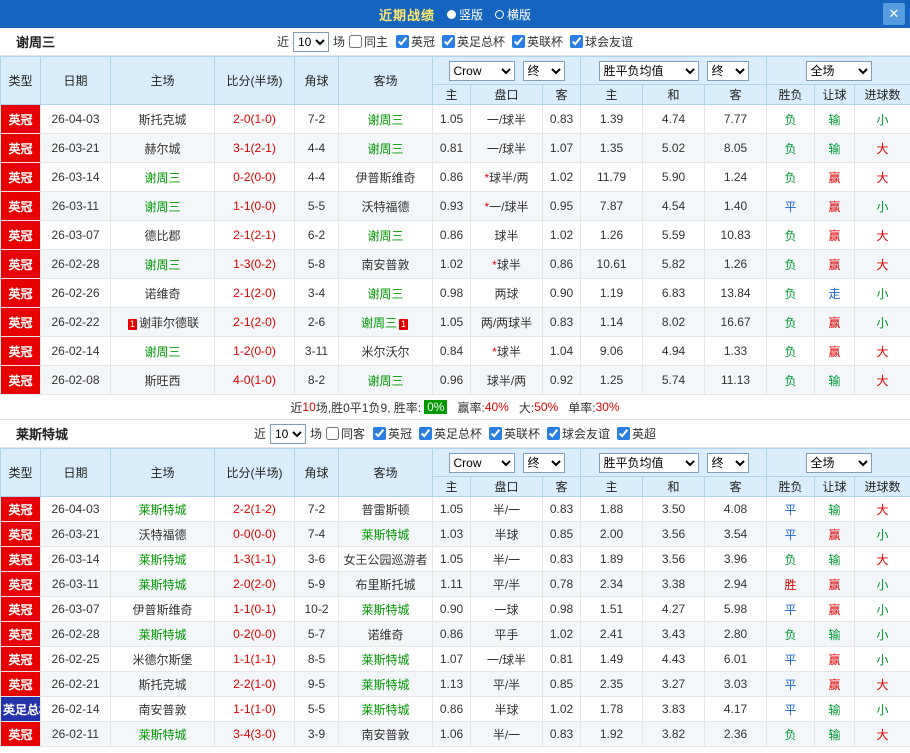 The width and height of the screenshot is (910, 753). Describe the element at coordinates (612, 94) in the screenshot. I see `subcol-euro-home: 主` at that location.